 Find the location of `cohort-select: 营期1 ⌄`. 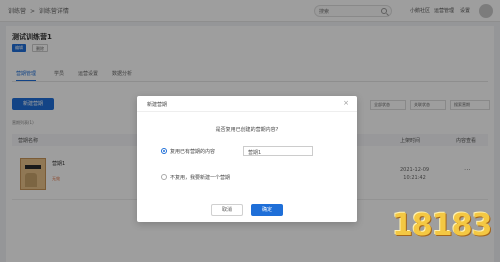

cohort-select: 营期1 ⌄ is located at coordinates (278, 151).